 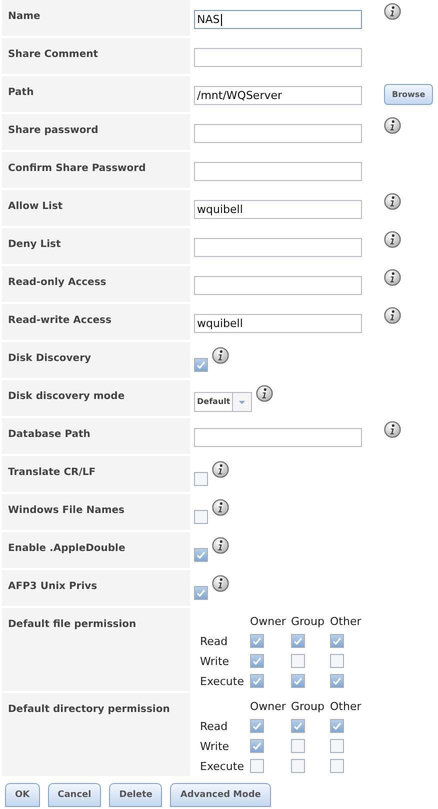 What do you see at coordinates (96, 436) in the screenshot?
I see `field-label: Database Path` at bounding box center [96, 436].